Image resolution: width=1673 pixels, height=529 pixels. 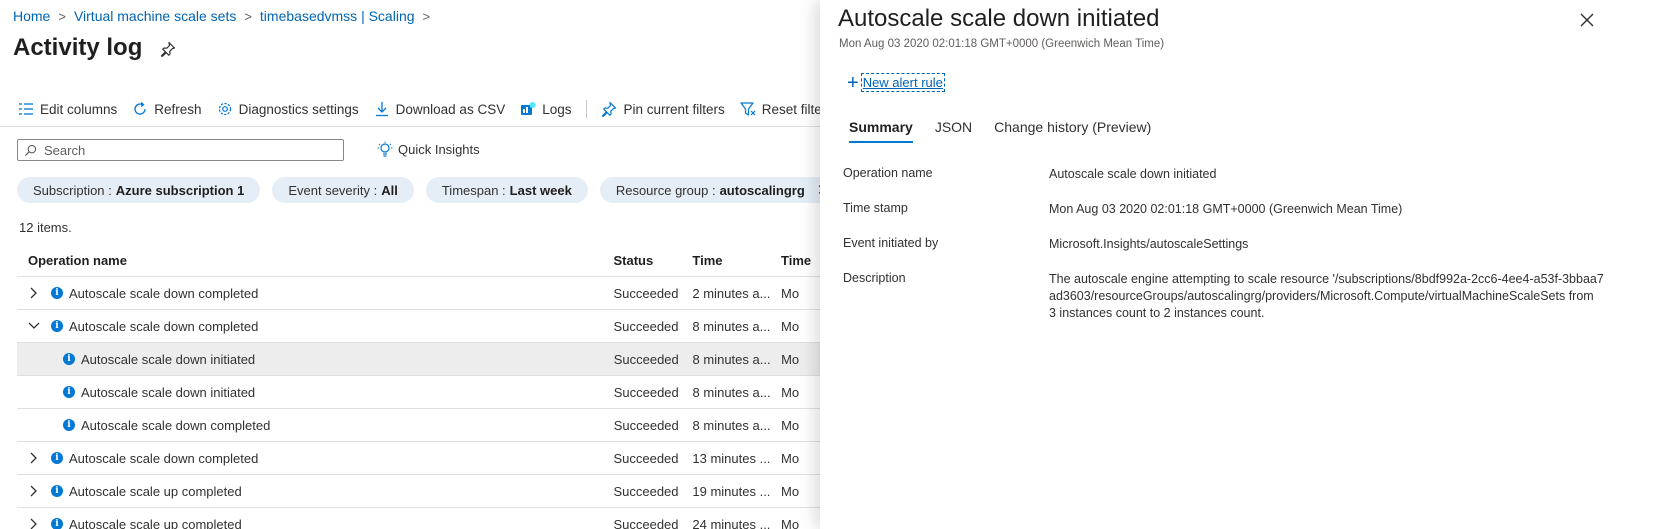 What do you see at coordinates (674, 109) in the screenshot?
I see `pin-filters-label: Pin current filters` at bounding box center [674, 109].